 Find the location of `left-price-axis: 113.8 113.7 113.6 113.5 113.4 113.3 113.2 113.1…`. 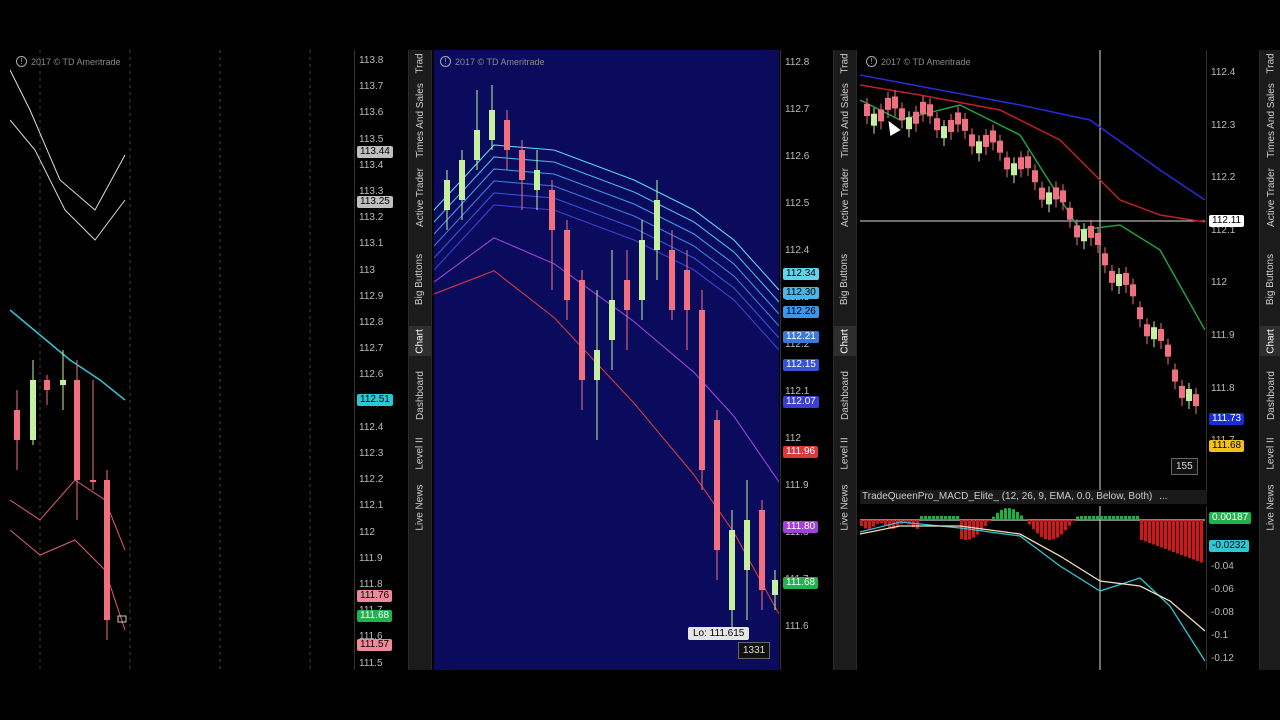

left-price-axis: 113.8 113.7 113.6 113.5 113.4 113.3 113.2 113.1… is located at coordinates (380, 360).